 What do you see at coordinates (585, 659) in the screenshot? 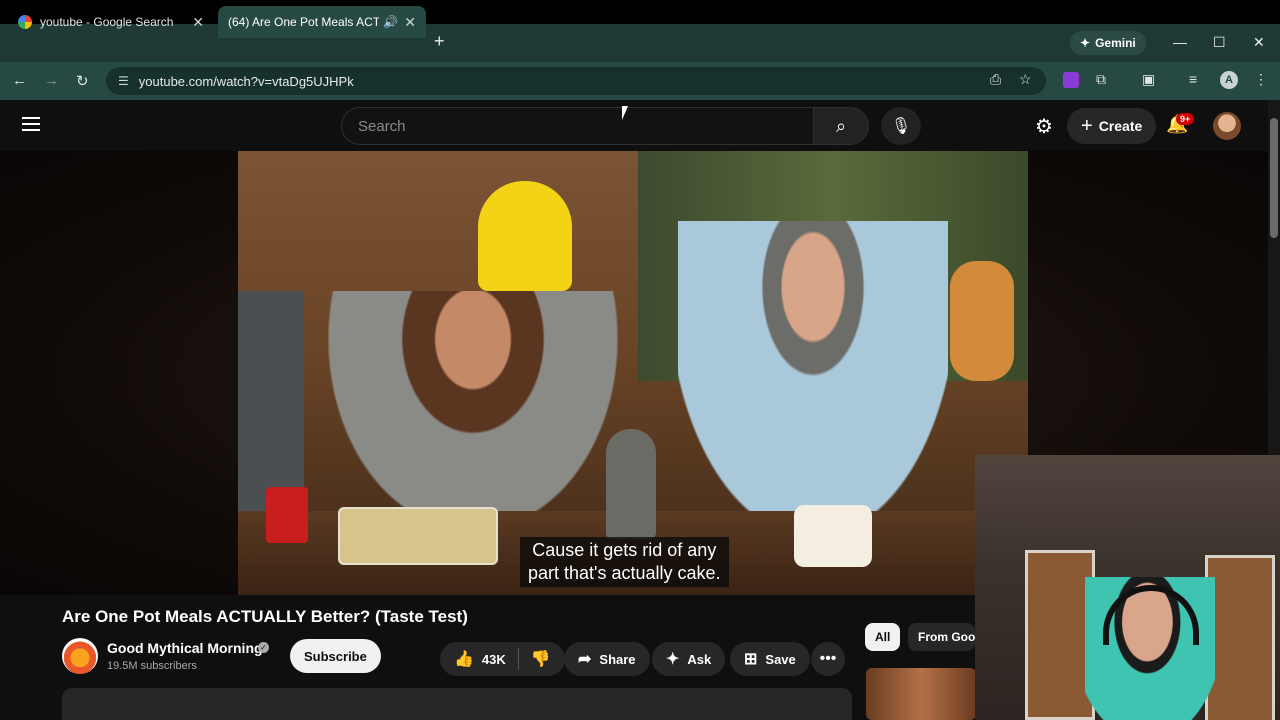
I see `share-arrow-icon: ➦` at bounding box center [585, 659].